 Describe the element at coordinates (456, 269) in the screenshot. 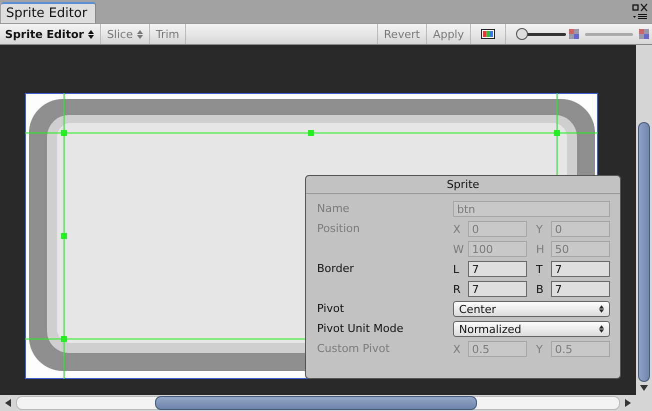

I see `axis-label: L` at that location.